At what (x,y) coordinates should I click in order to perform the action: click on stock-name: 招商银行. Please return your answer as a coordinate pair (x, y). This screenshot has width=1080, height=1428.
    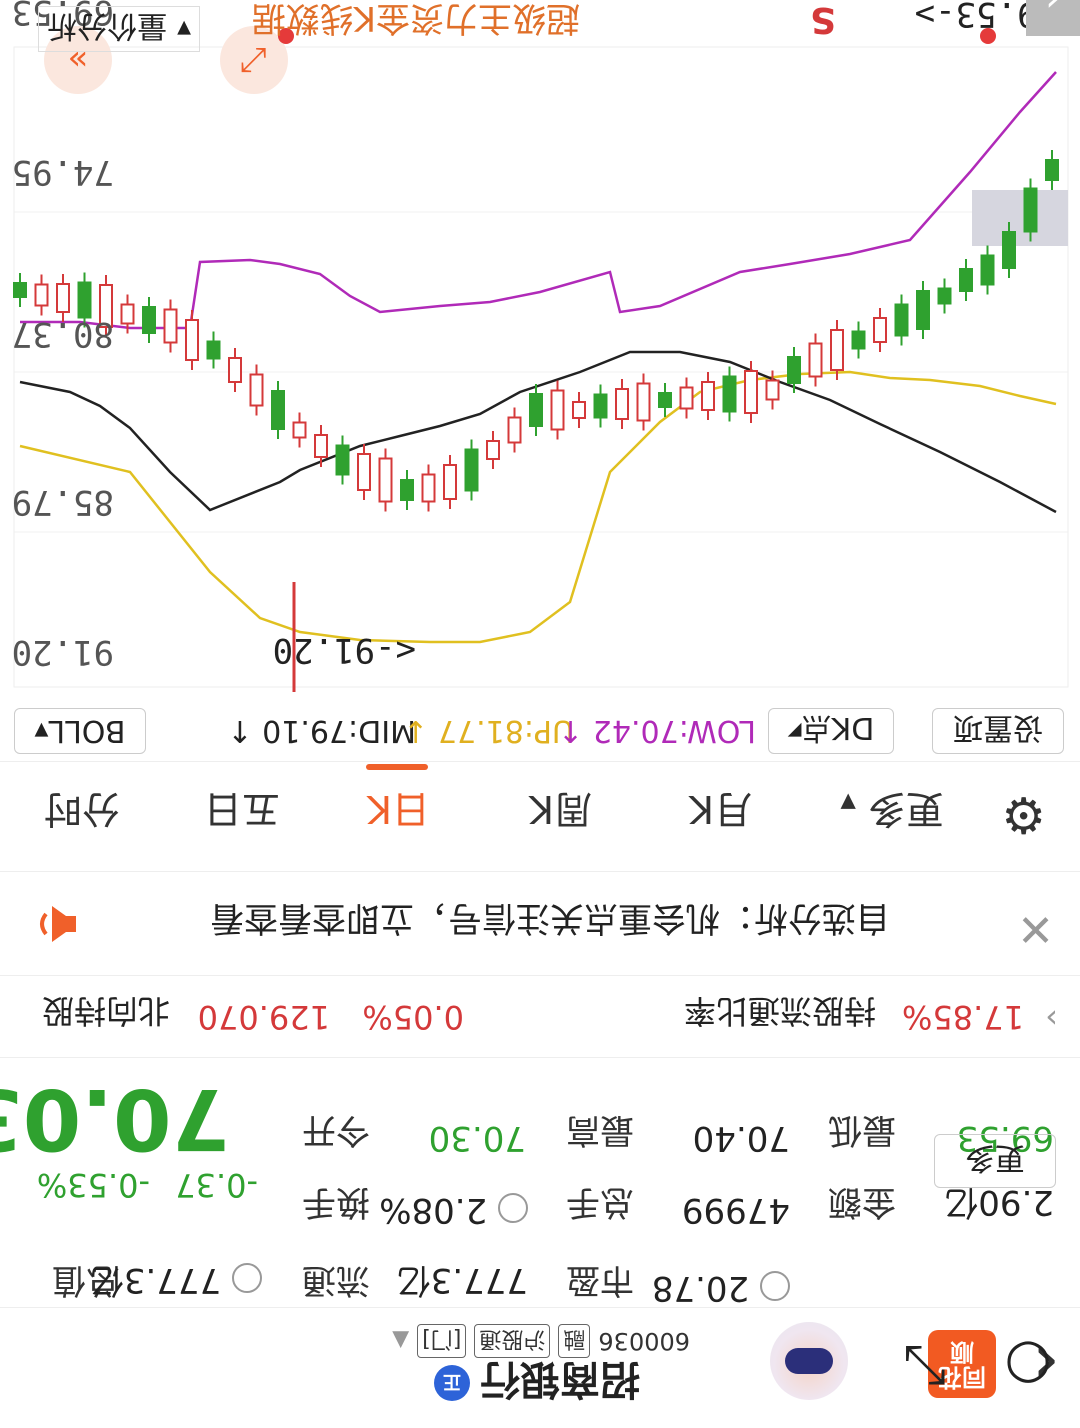
    Looking at the image, I should click on (560, 1379).